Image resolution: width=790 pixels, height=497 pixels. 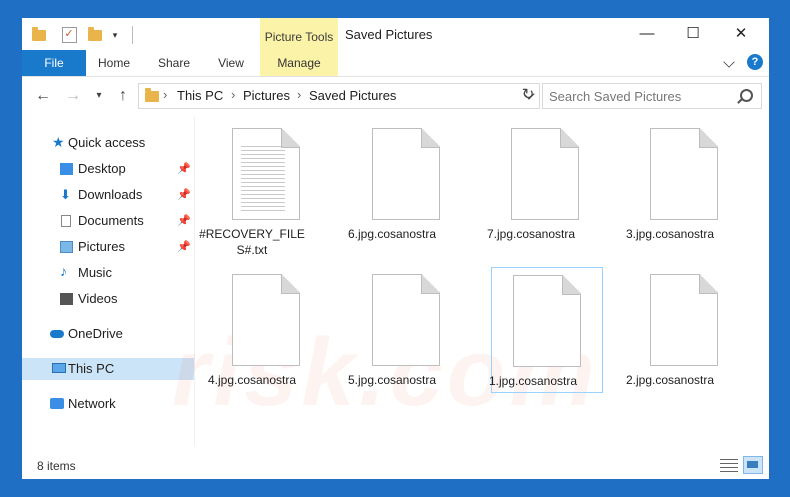 I want to click on expand-ribbon-icon, so click(x=729, y=62).